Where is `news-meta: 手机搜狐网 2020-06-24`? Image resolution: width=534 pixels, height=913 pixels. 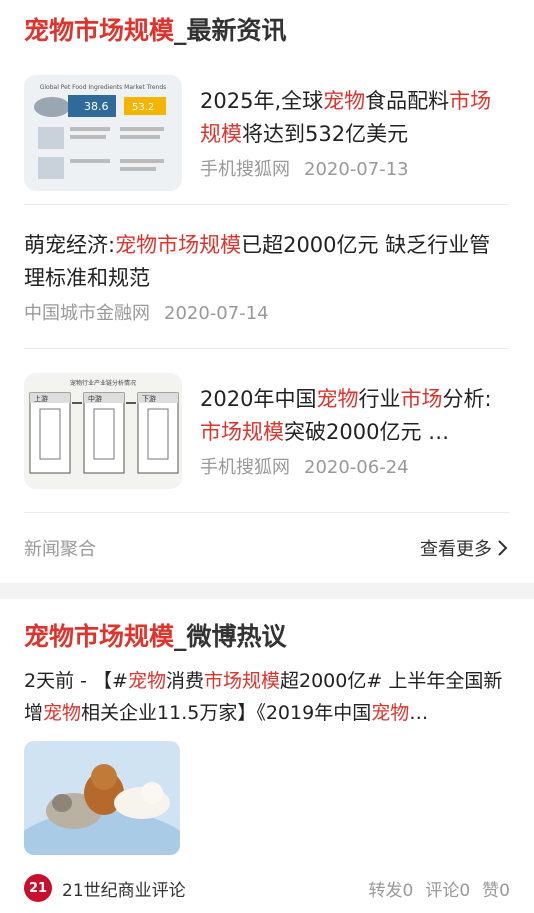
news-meta: 手机搜狐网 2020-06-24 is located at coordinates (355, 466).